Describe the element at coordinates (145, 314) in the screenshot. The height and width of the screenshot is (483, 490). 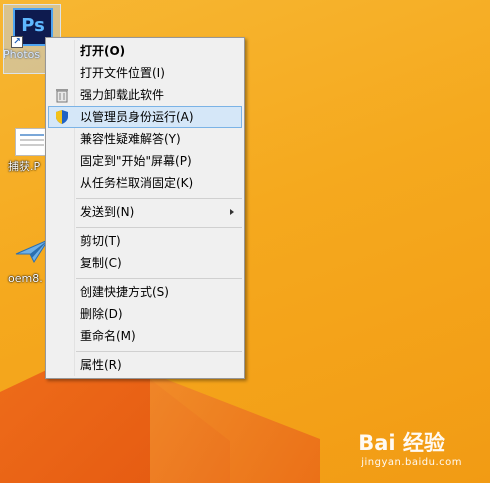
I see `menu-item-delete: 删除(D)` at that location.